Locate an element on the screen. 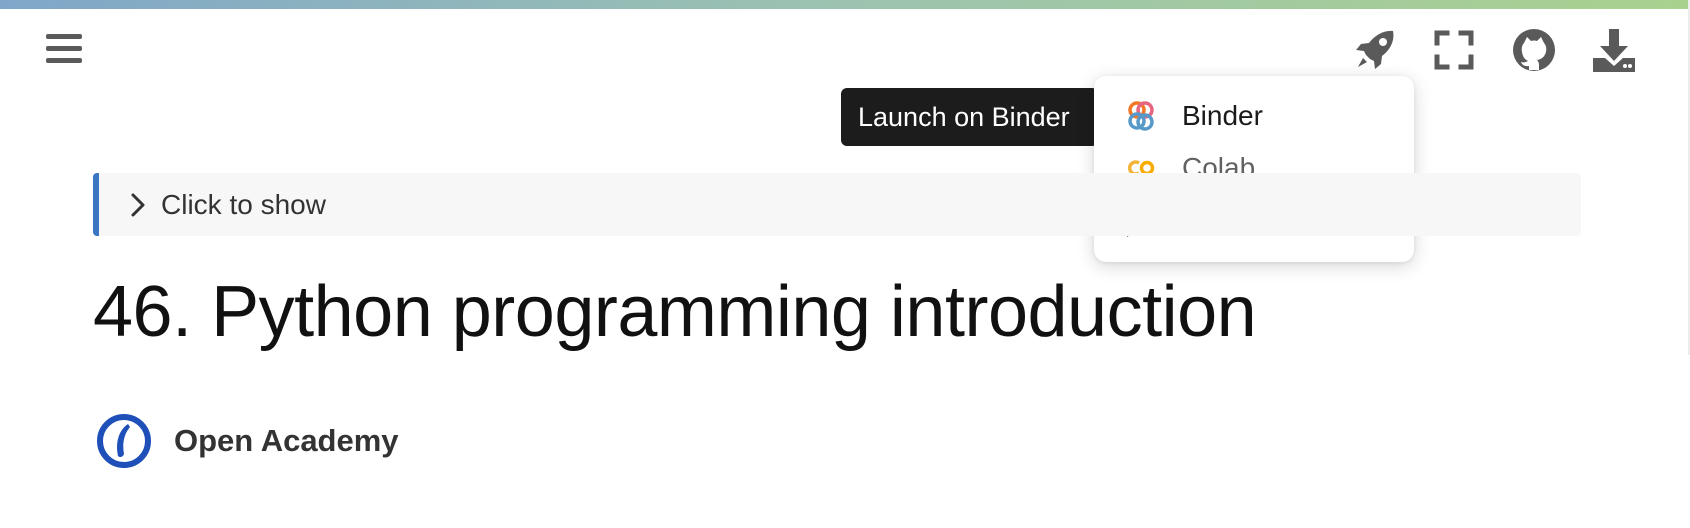 The width and height of the screenshot is (1690, 528). menu-item-binder: Binder is located at coordinates (1254, 116).